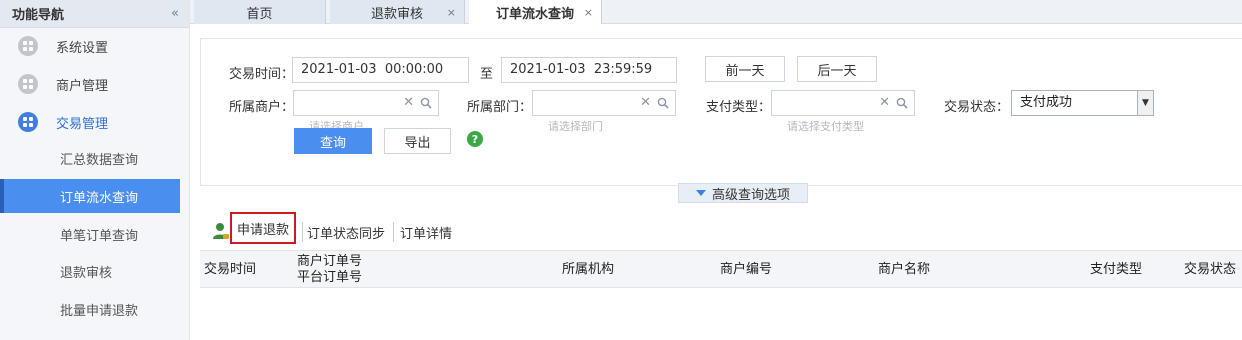 This screenshot has height=340, width=1242. What do you see at coordinates (500, 107) in the screenshot?
I see `dept-label: 所属部门：` at bounding box center [500, 107].